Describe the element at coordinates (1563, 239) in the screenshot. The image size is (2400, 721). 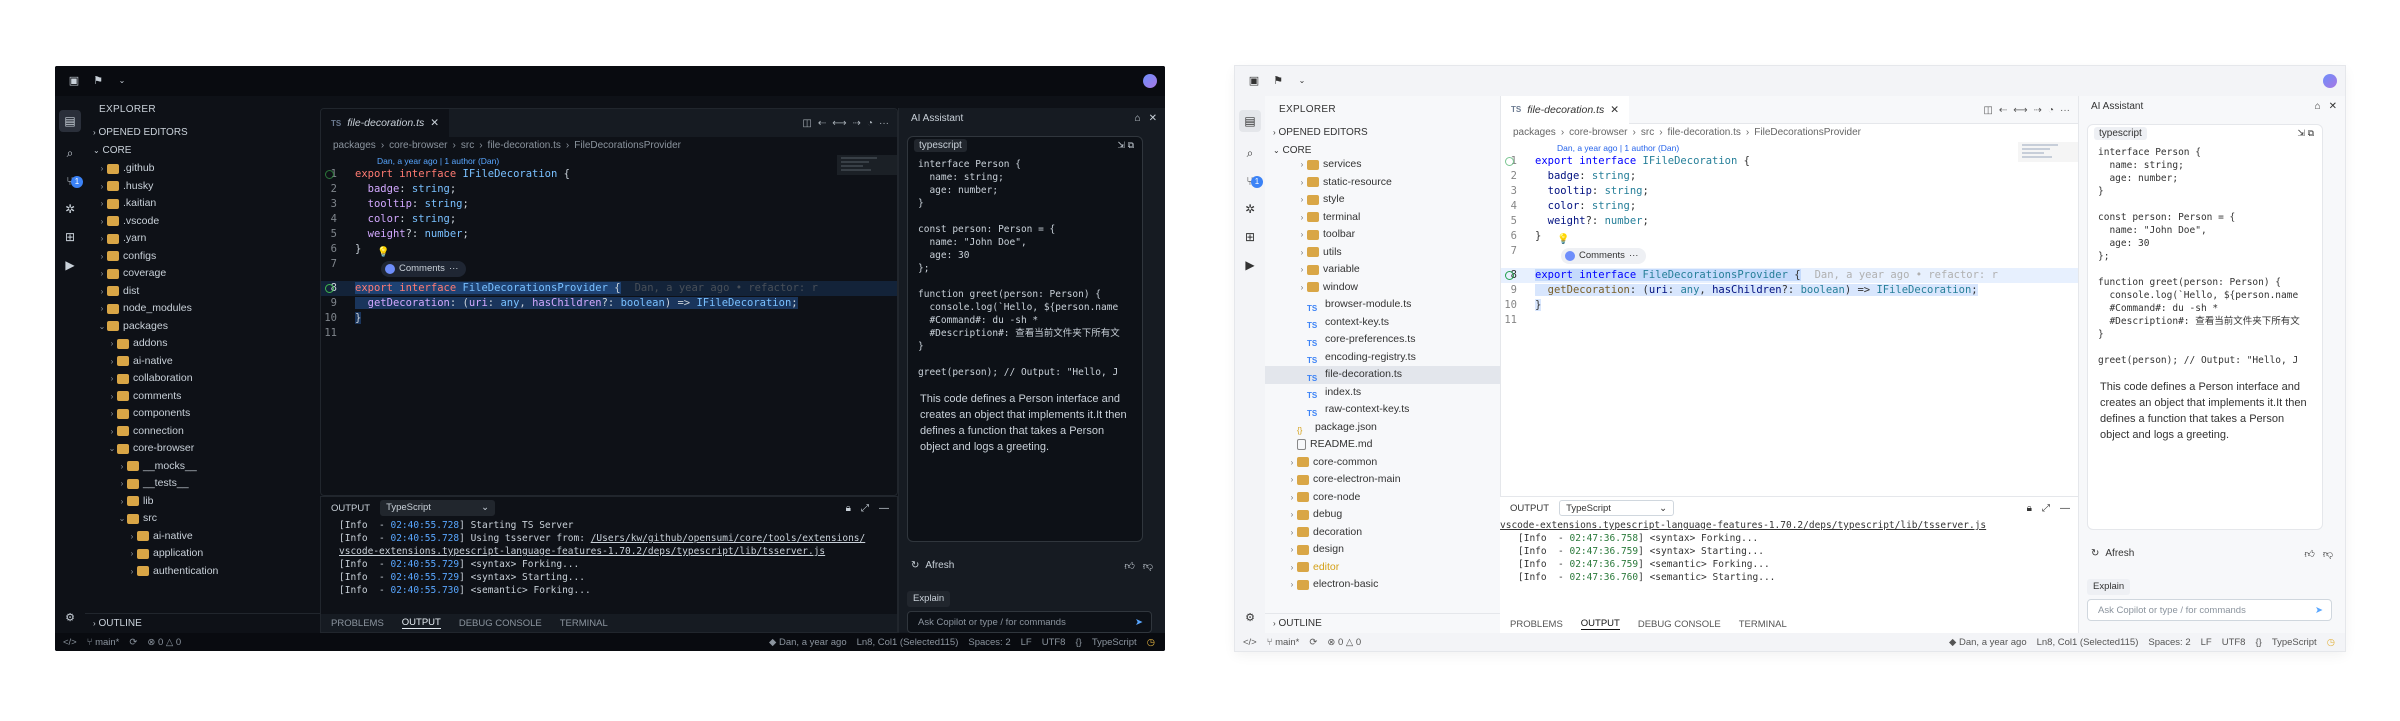
I see `lightbulb-icon: 💡` at that location.